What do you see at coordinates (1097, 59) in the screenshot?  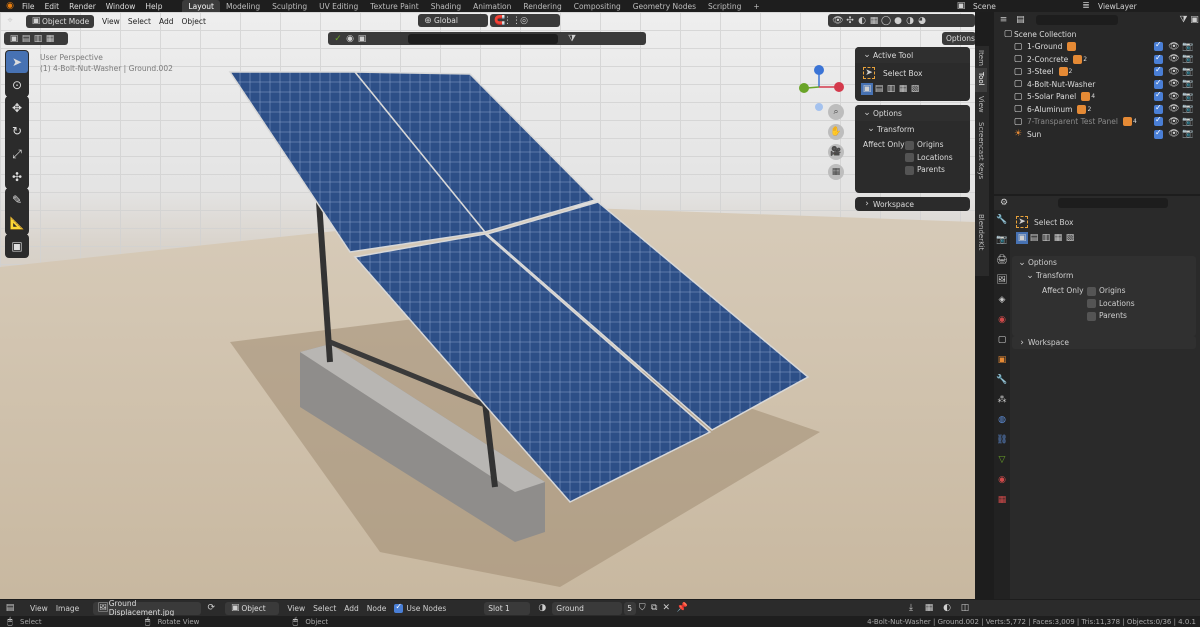 I see `outliner-item: ▢ 2-Concrete 2 👁📷` at bounding box center [1097, 59].